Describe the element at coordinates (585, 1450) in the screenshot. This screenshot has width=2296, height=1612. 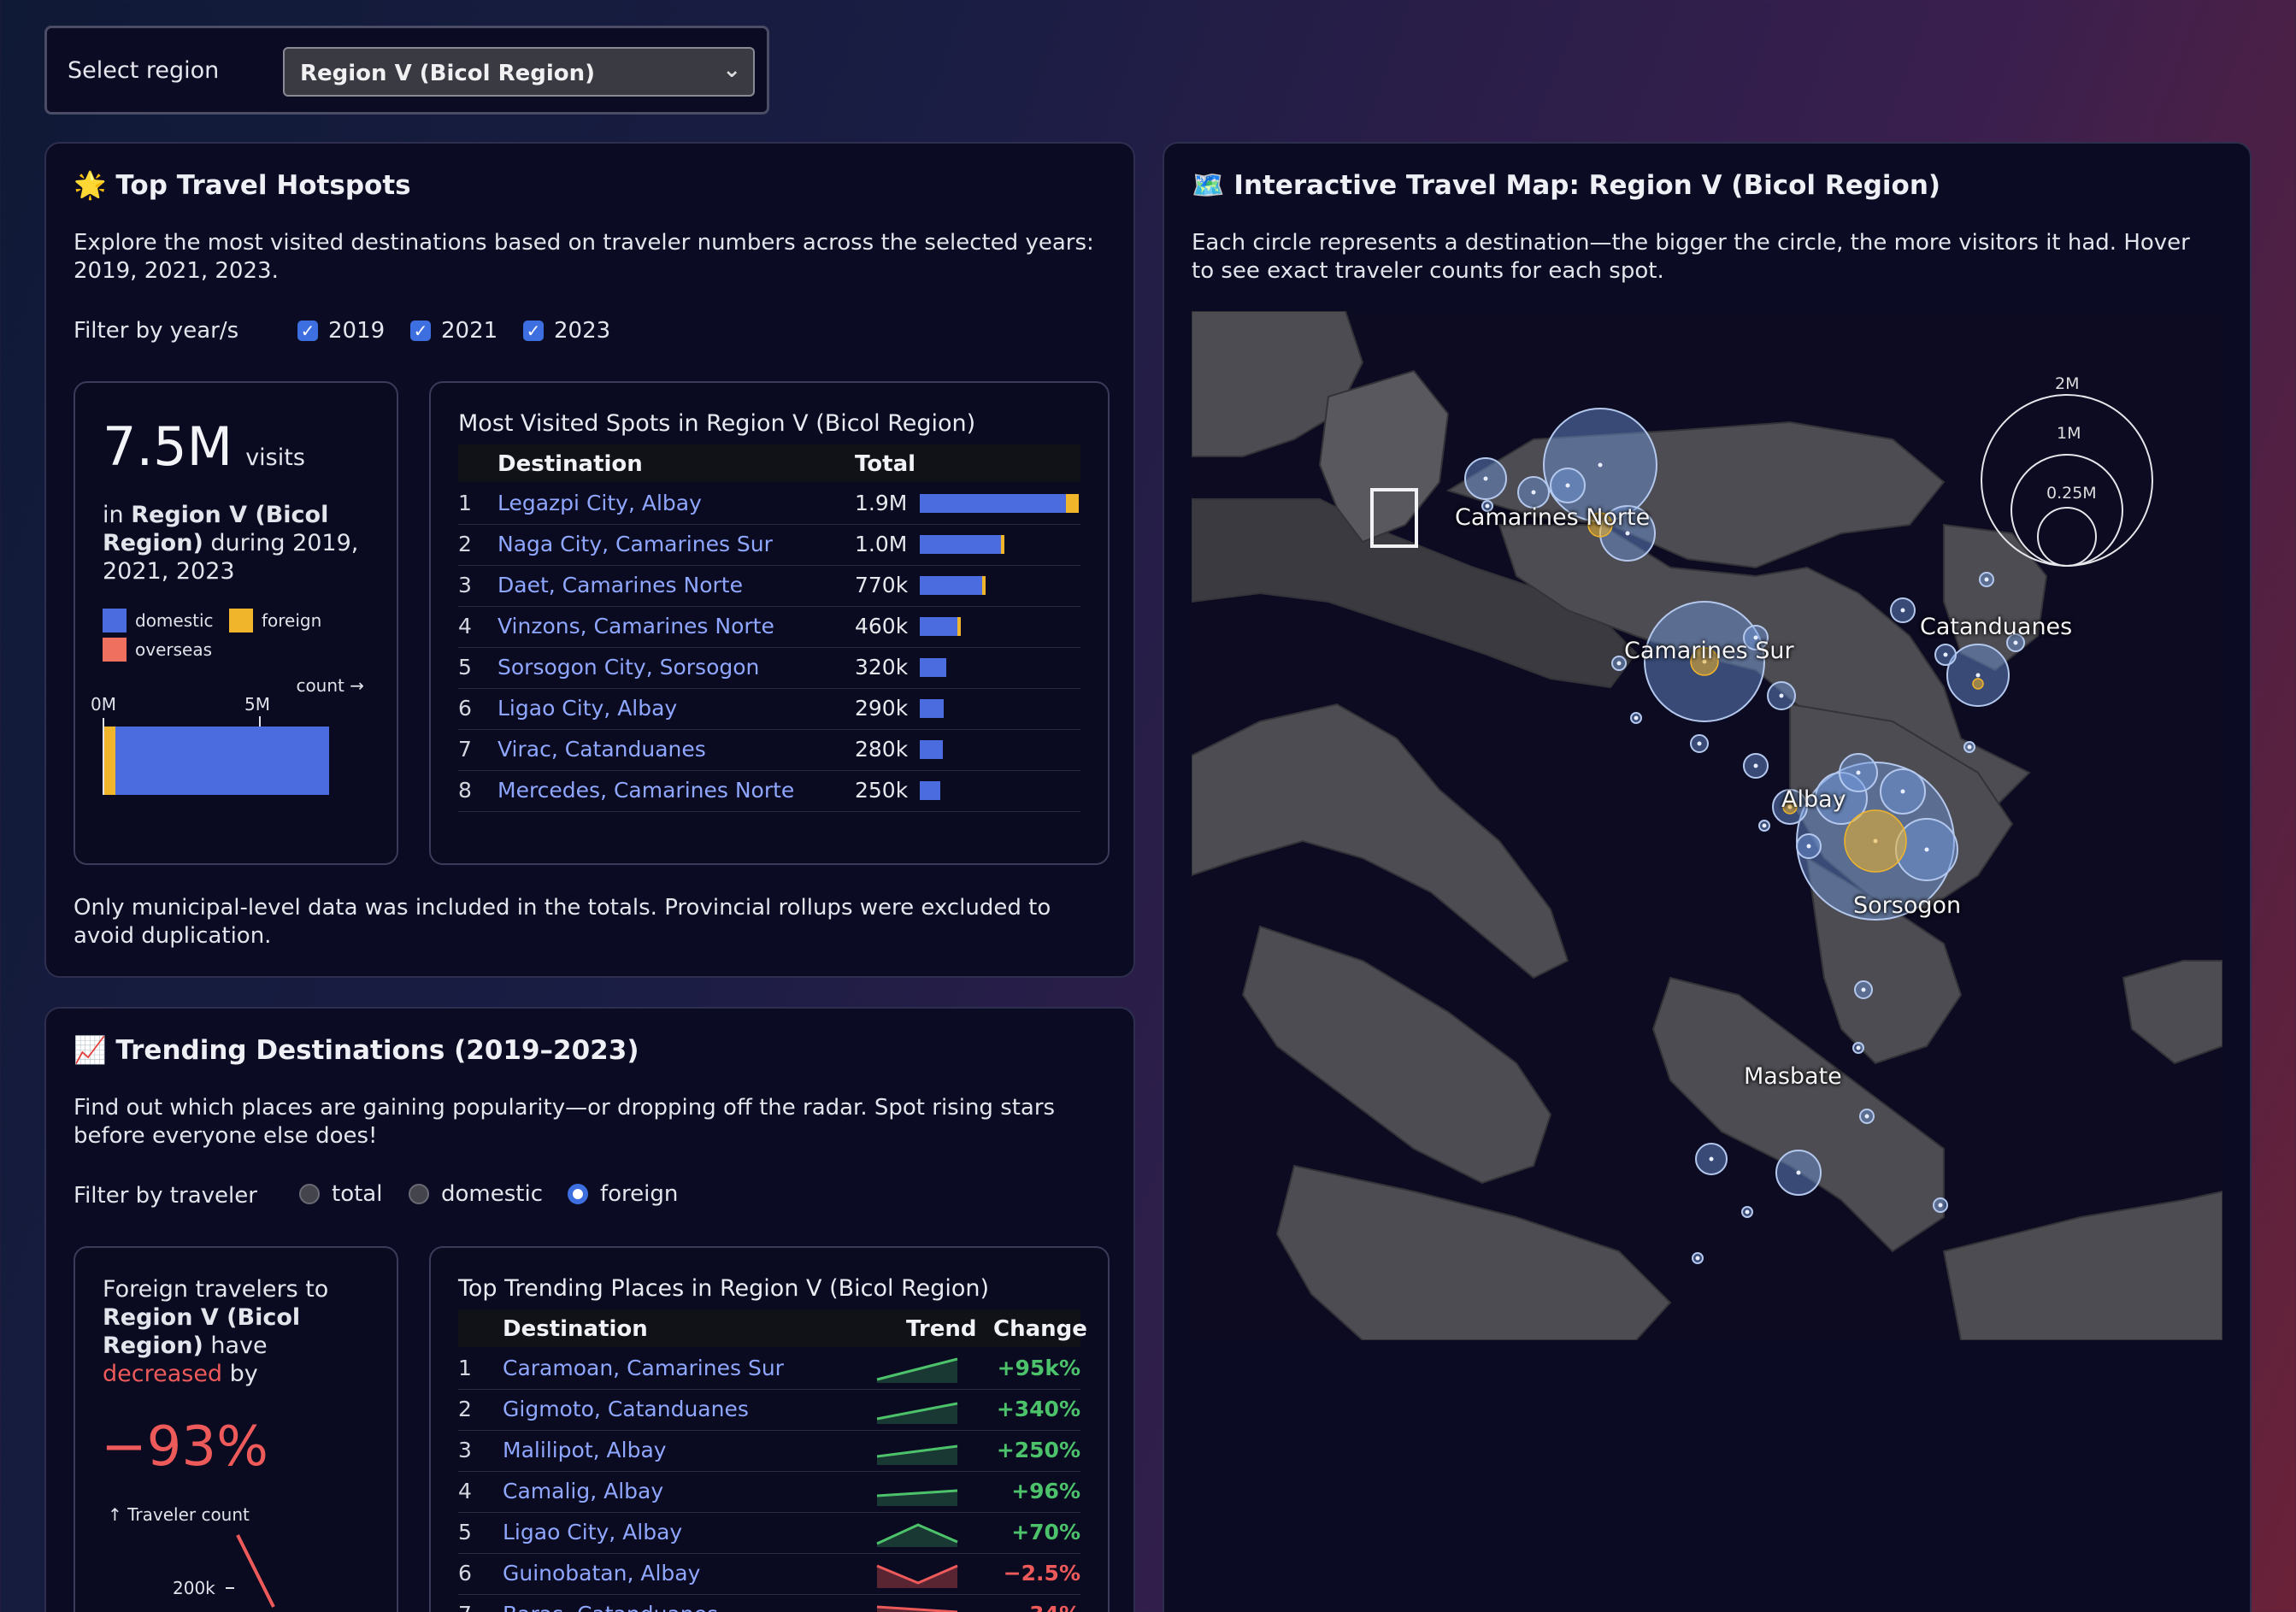
I see `destination-link: Malilipot, Albay` at that location.